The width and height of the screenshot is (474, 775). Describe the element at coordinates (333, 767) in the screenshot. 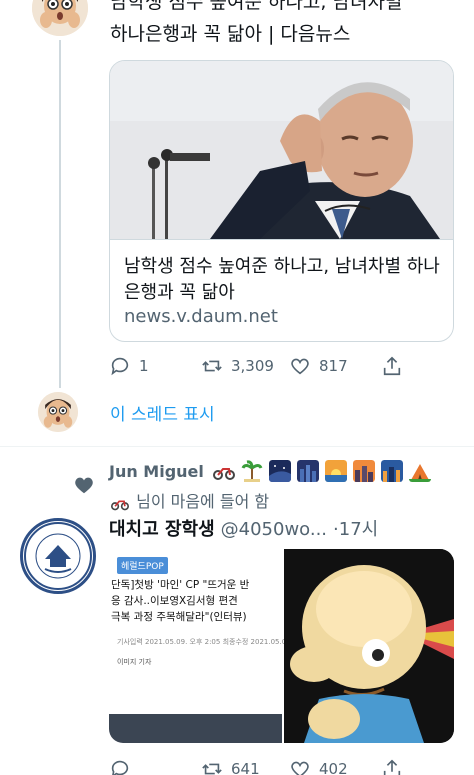

I see `like-count: 402` at that location.